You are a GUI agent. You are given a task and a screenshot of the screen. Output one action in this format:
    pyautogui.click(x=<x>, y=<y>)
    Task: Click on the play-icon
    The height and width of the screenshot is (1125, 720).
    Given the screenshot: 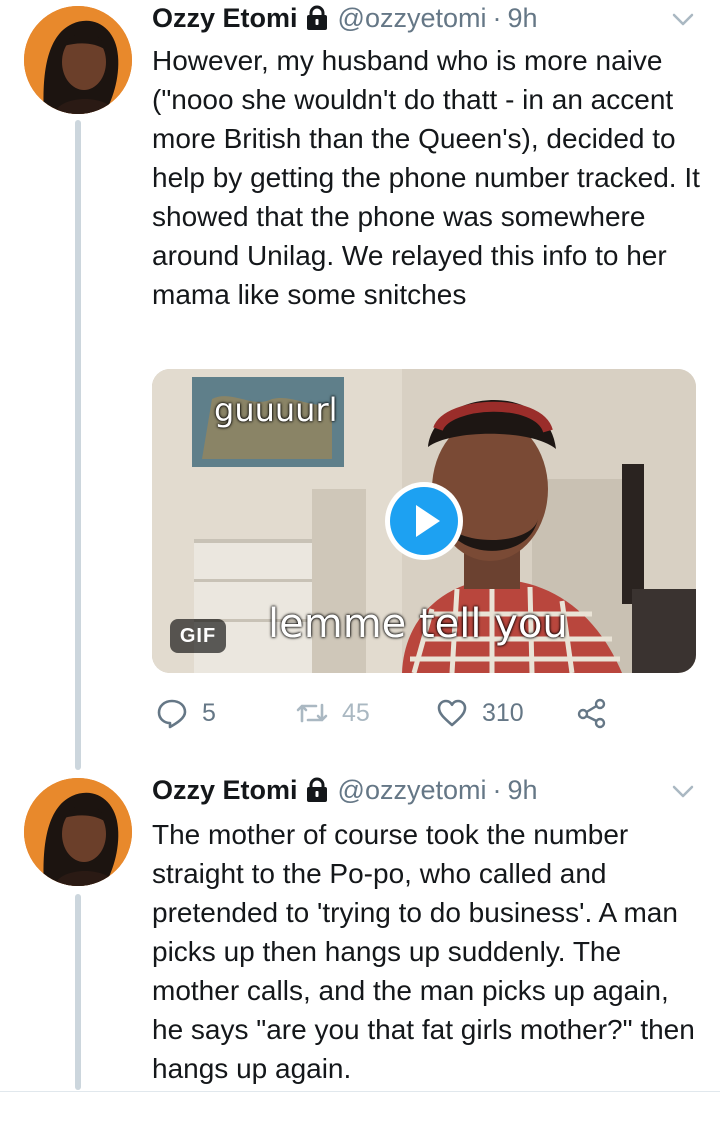 What is the action you would take?
    pyautogui.click(x=424, y=521)
    